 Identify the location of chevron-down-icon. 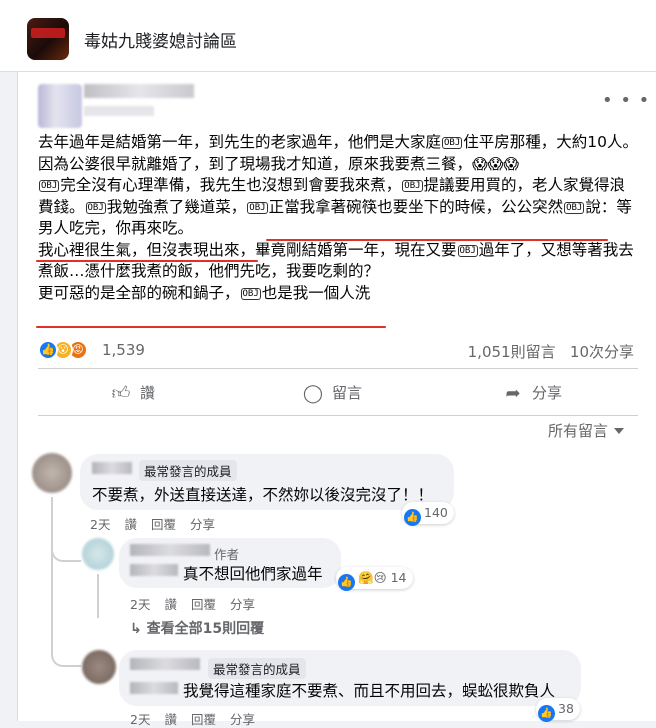
(619, 431).